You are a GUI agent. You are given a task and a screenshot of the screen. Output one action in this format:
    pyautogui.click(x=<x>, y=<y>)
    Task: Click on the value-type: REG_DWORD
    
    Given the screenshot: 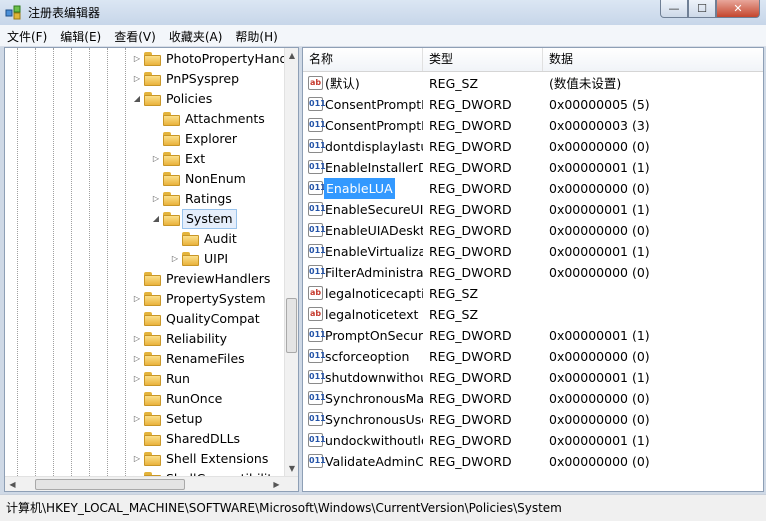 What is the action you would take?
    pyautogui.click(x=470, y=398)
    